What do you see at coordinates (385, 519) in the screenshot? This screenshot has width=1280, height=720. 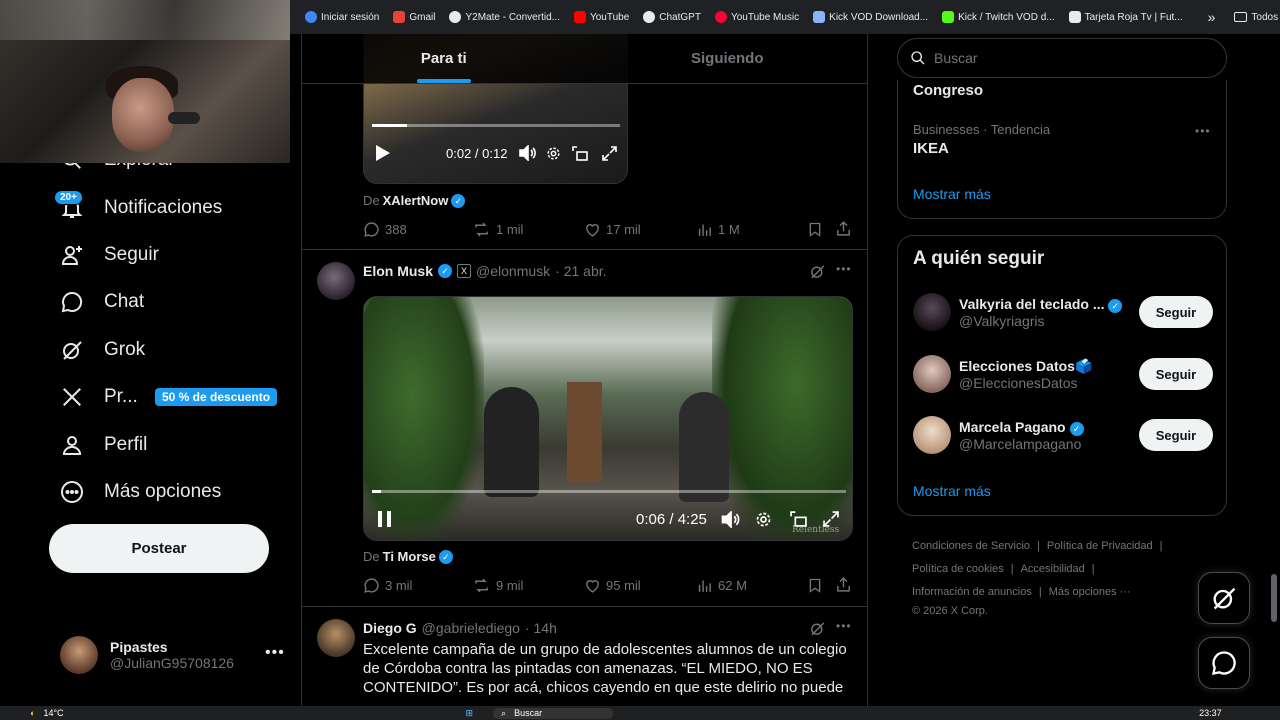 I see `pause-icon` at bounding box center [385, 519].